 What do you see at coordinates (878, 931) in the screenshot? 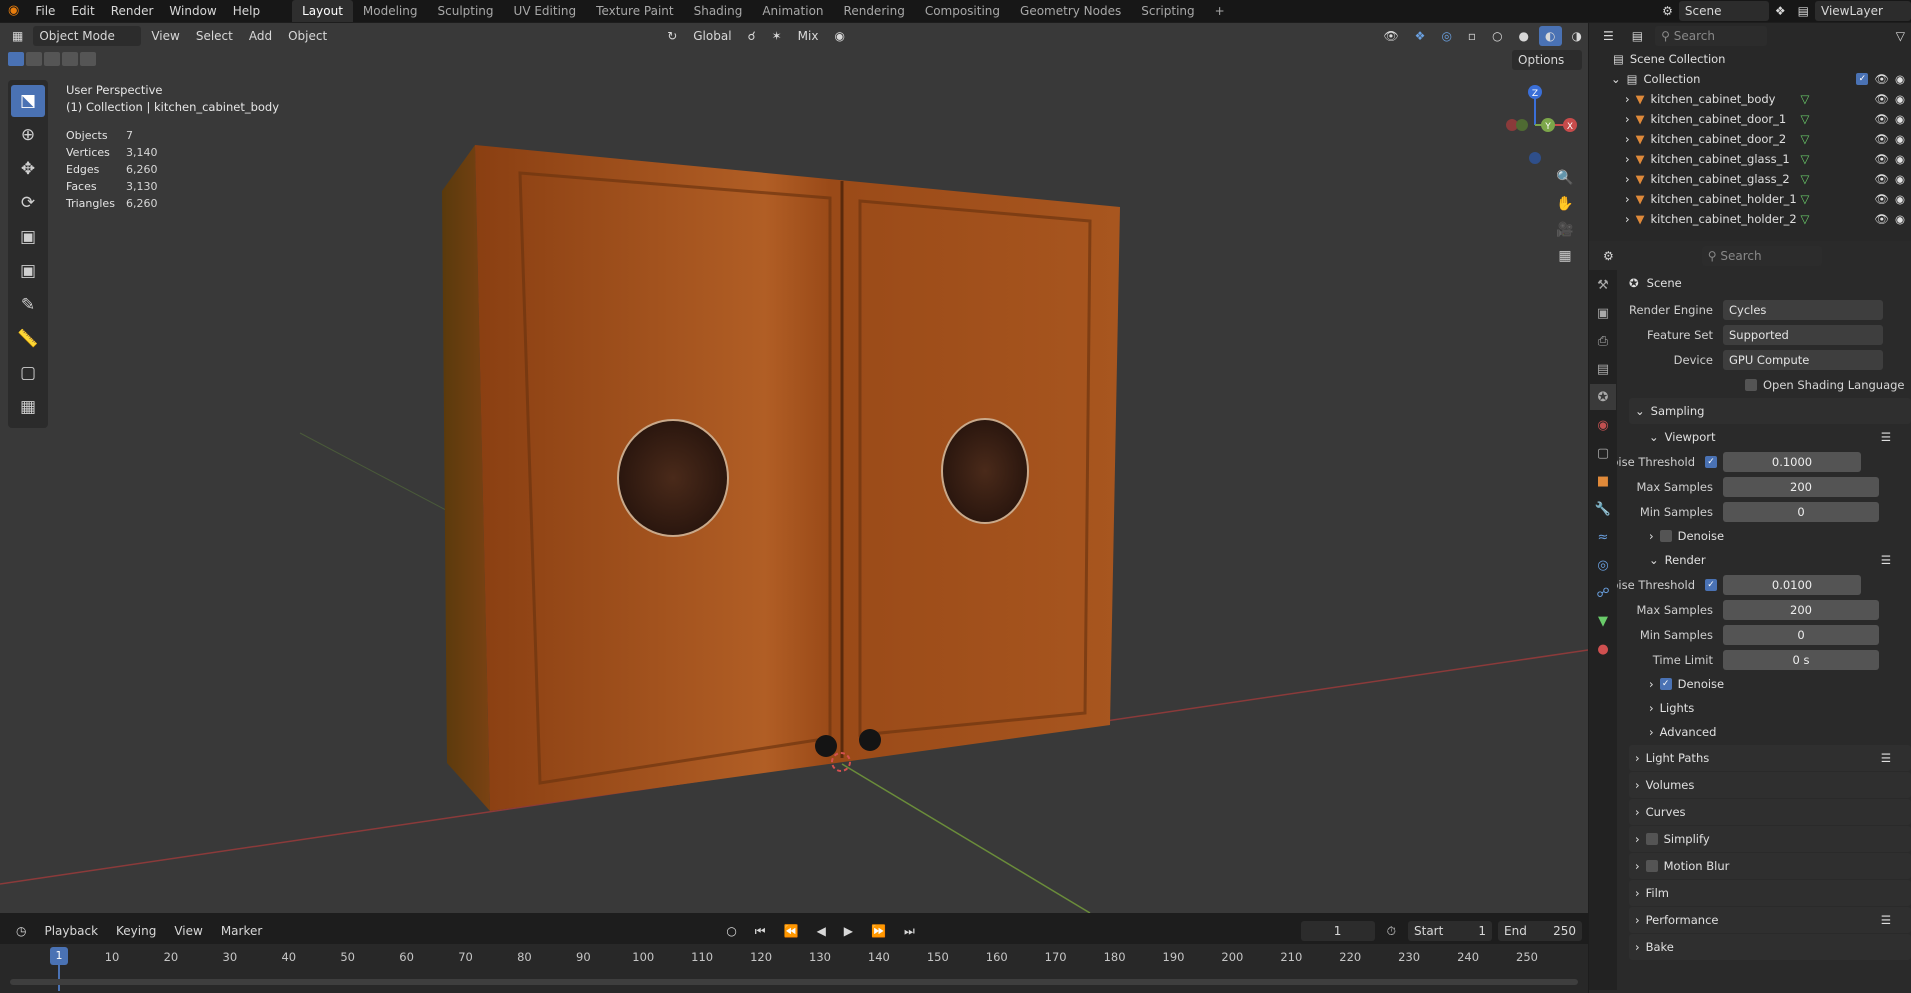
I see `jump-keyframe-forward-icon: ⏩` at bounding box center [878, 931].